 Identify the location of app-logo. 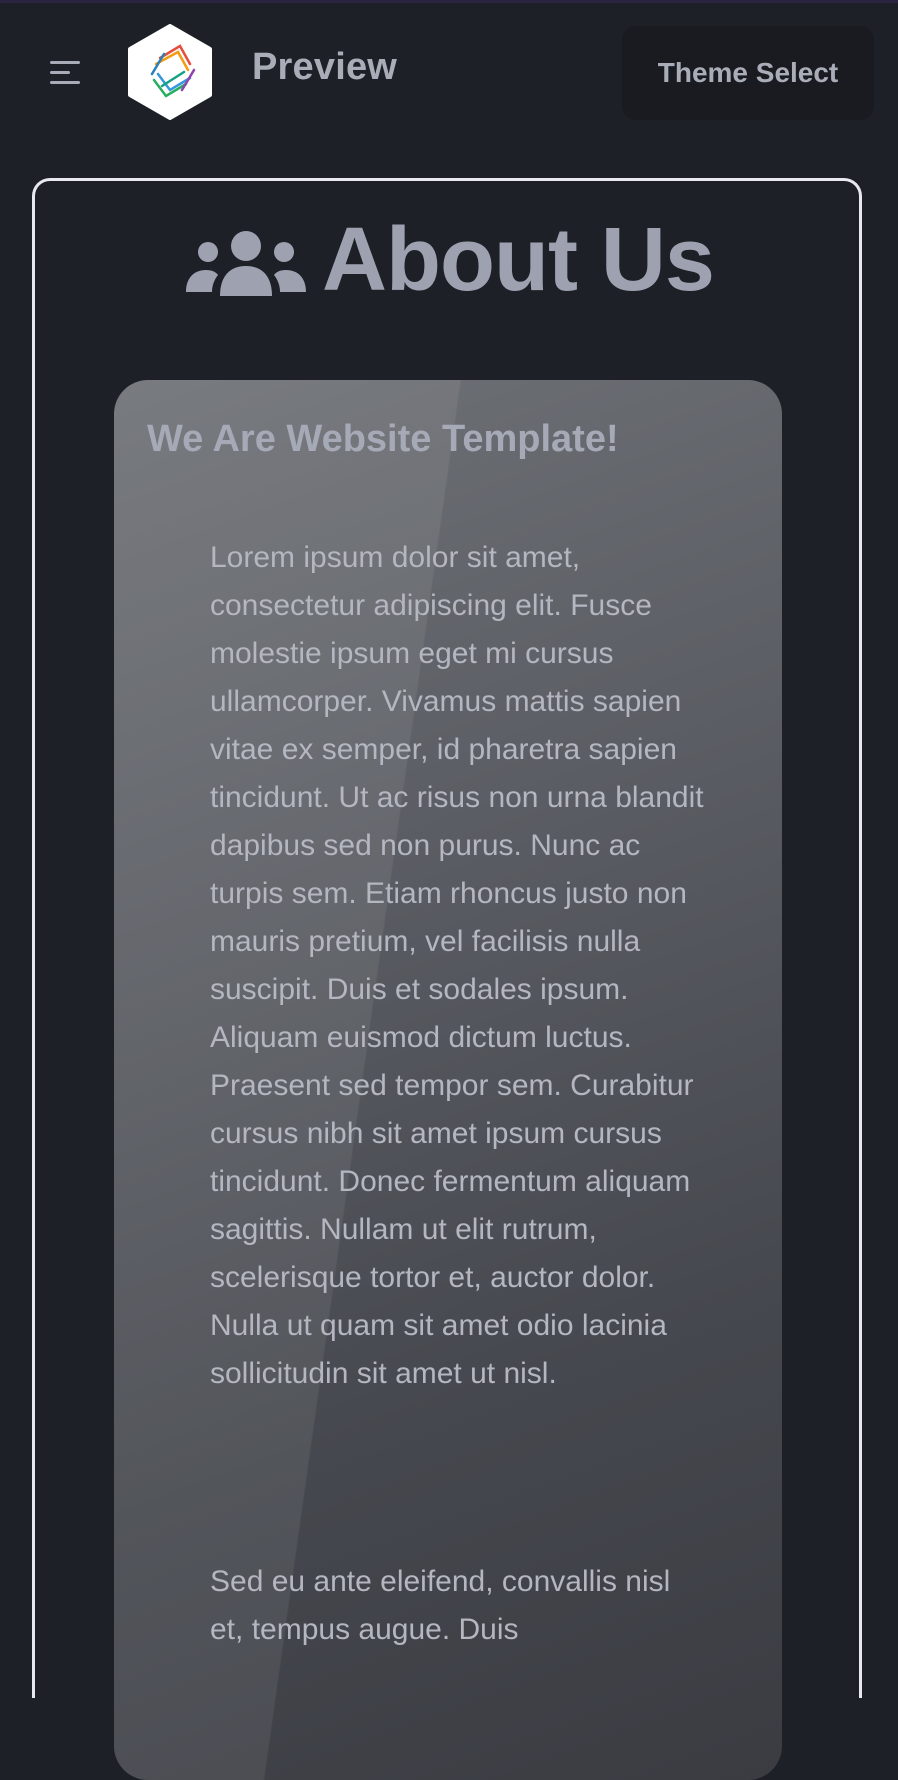
(170, 72).